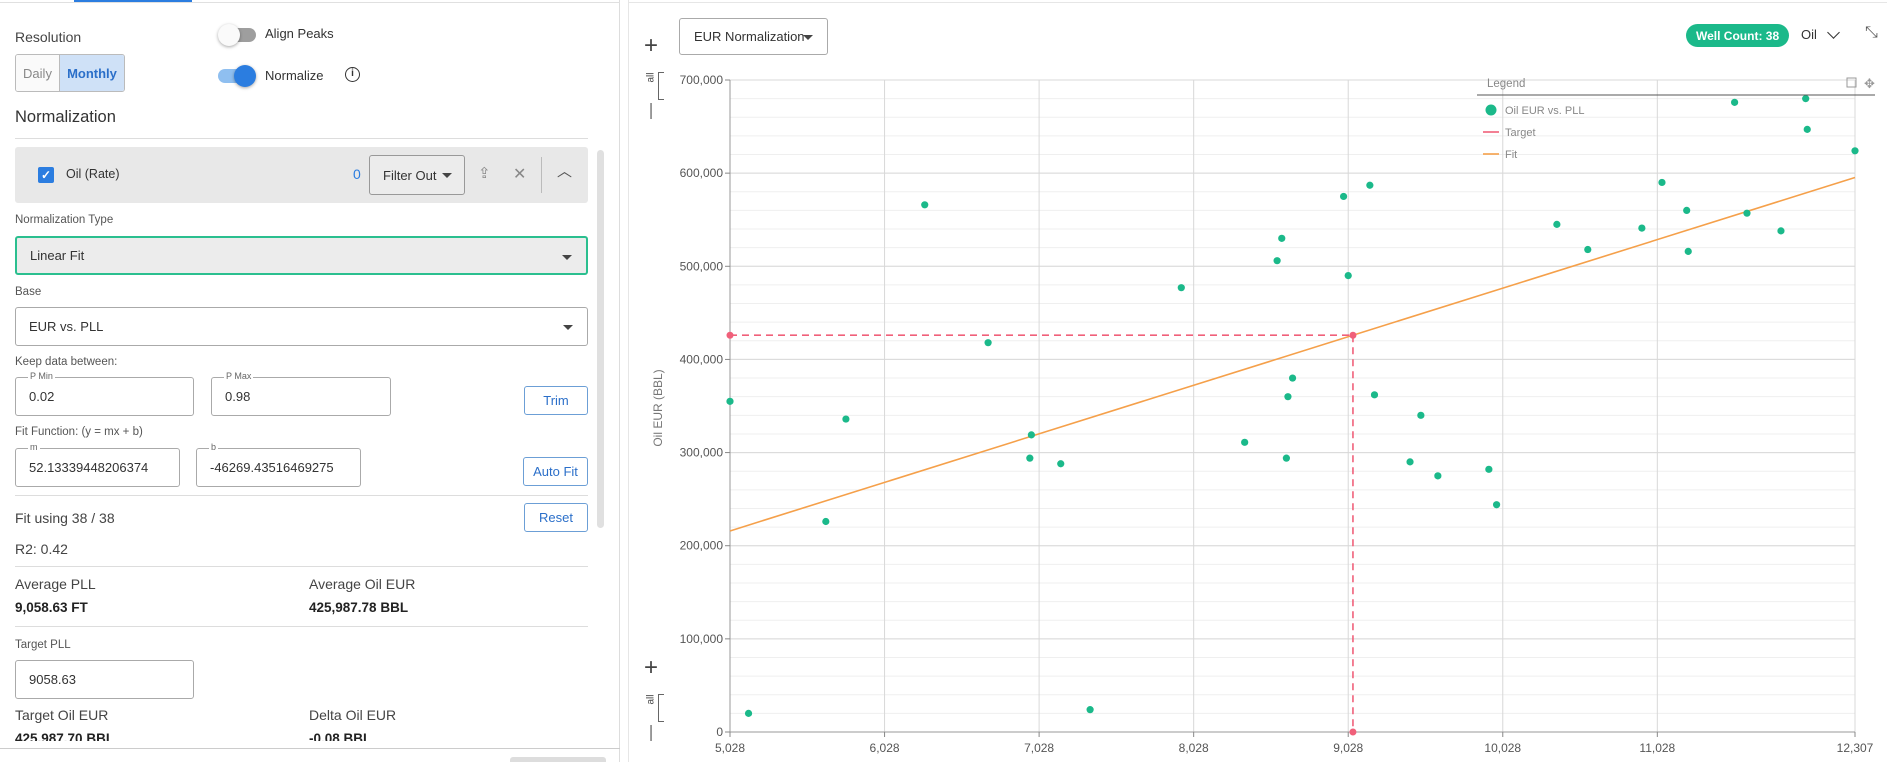 The height and width of the screenshot is (762, 1887). I want to click on info-icon: i, so click(352, 74).